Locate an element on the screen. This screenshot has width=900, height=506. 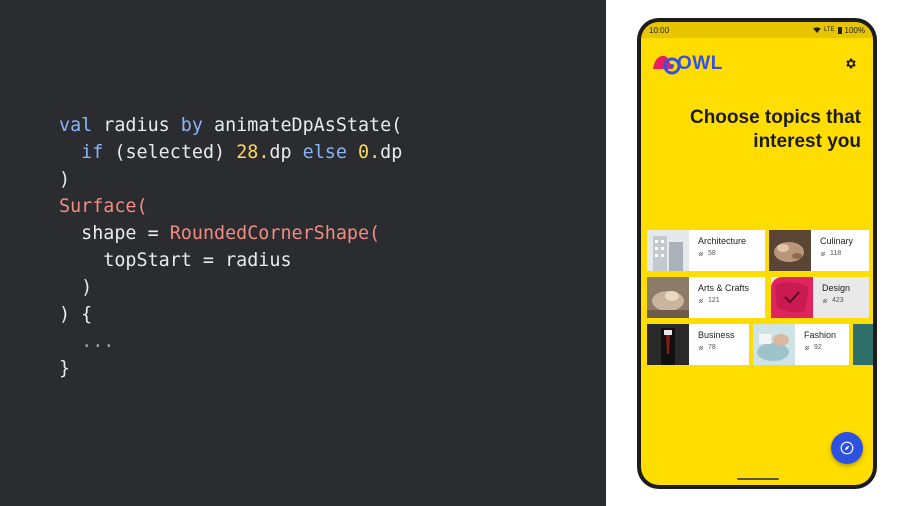
battery-icon is located at coordinates (839, 30).